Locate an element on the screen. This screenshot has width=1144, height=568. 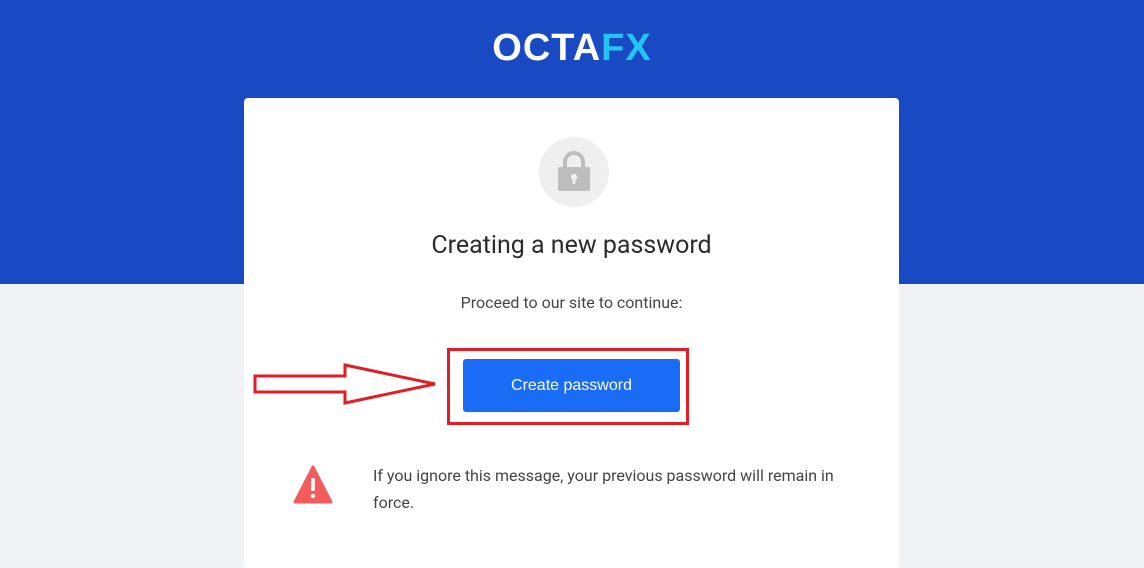
page-title: Creating a new password is located at coordinates (571, 245).